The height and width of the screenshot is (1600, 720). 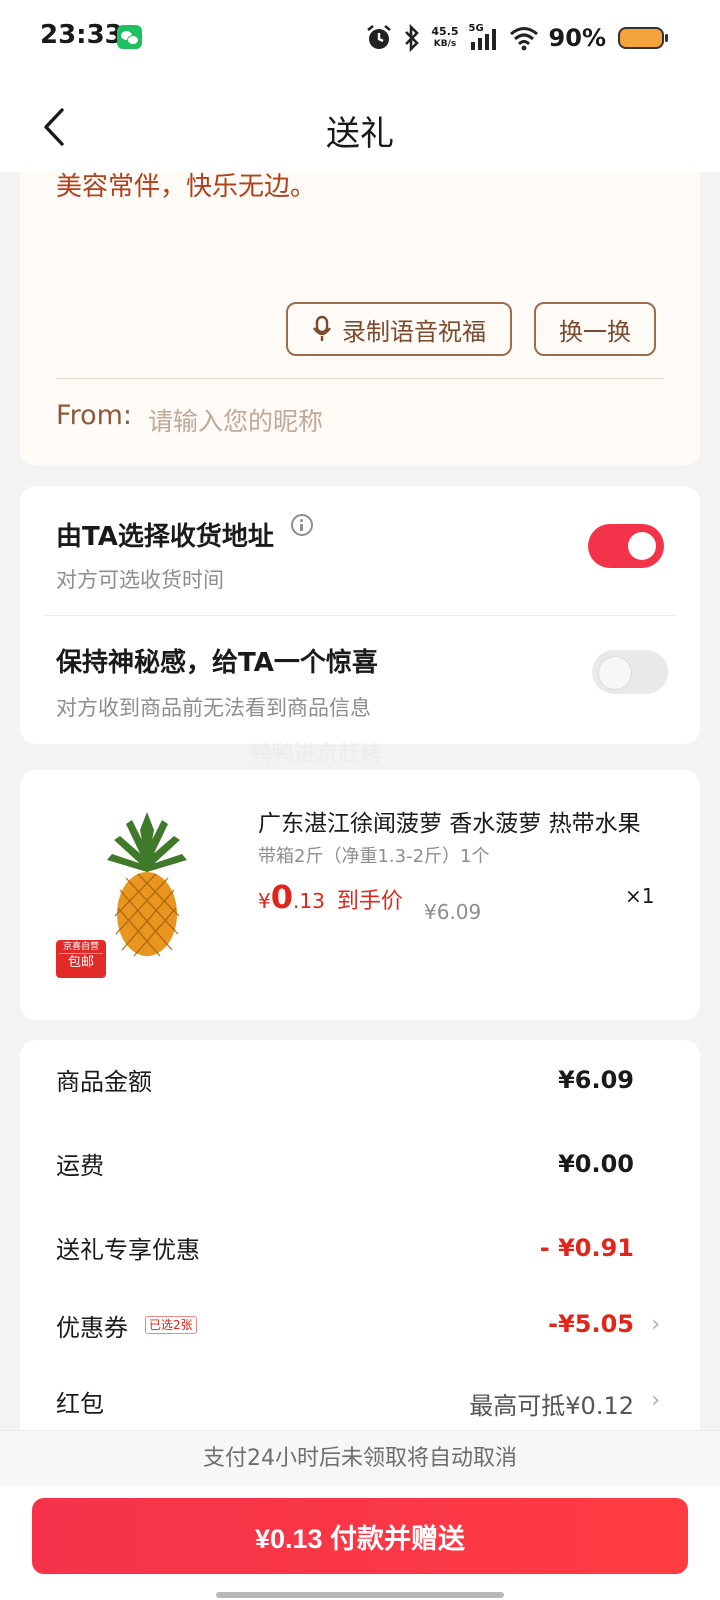 What do you see at coordinates (345, 1081) in the screenshot?
I see `goods-amount-row: 商品金额 ¥6.09` at bounding box center [345, 1081].